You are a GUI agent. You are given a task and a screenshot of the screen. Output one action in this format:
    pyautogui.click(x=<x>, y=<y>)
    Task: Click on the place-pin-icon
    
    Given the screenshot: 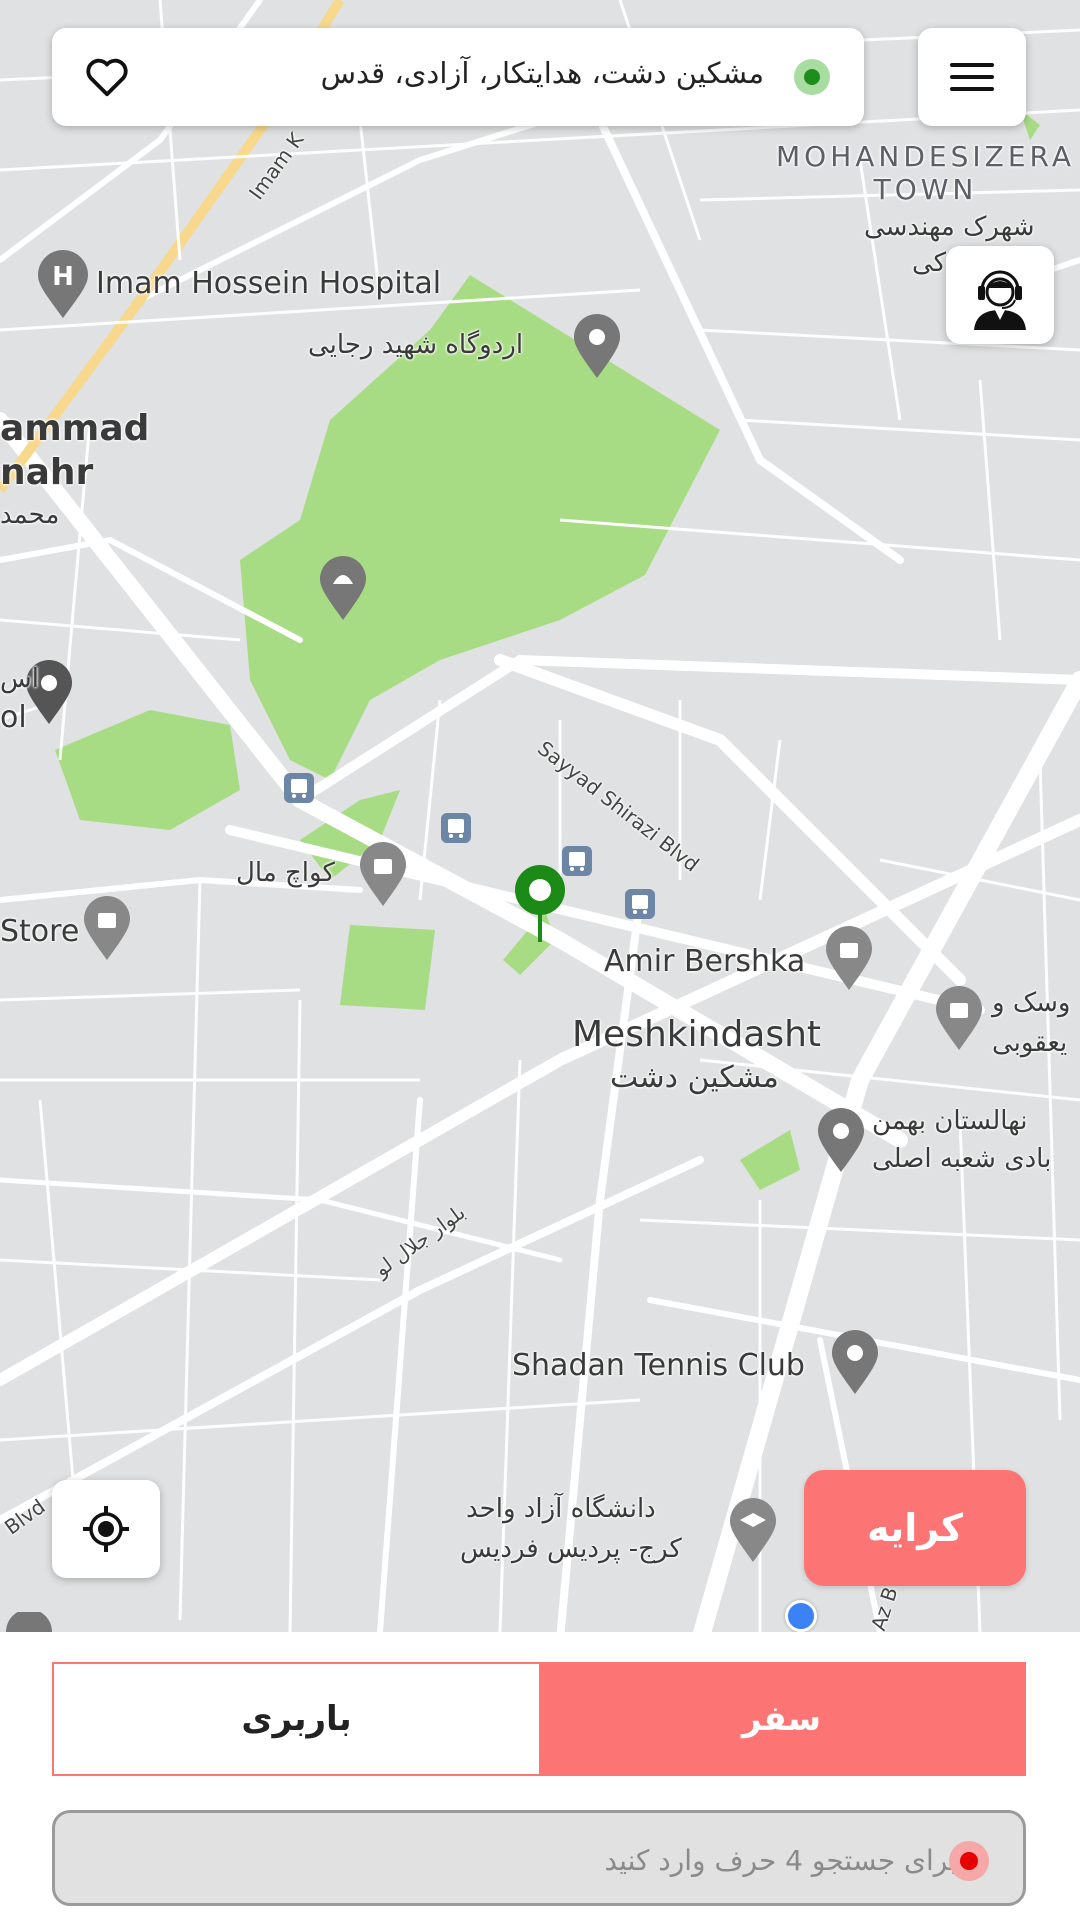 What is the action you would take?
    pyautogui.click(x=597, y=347)
    